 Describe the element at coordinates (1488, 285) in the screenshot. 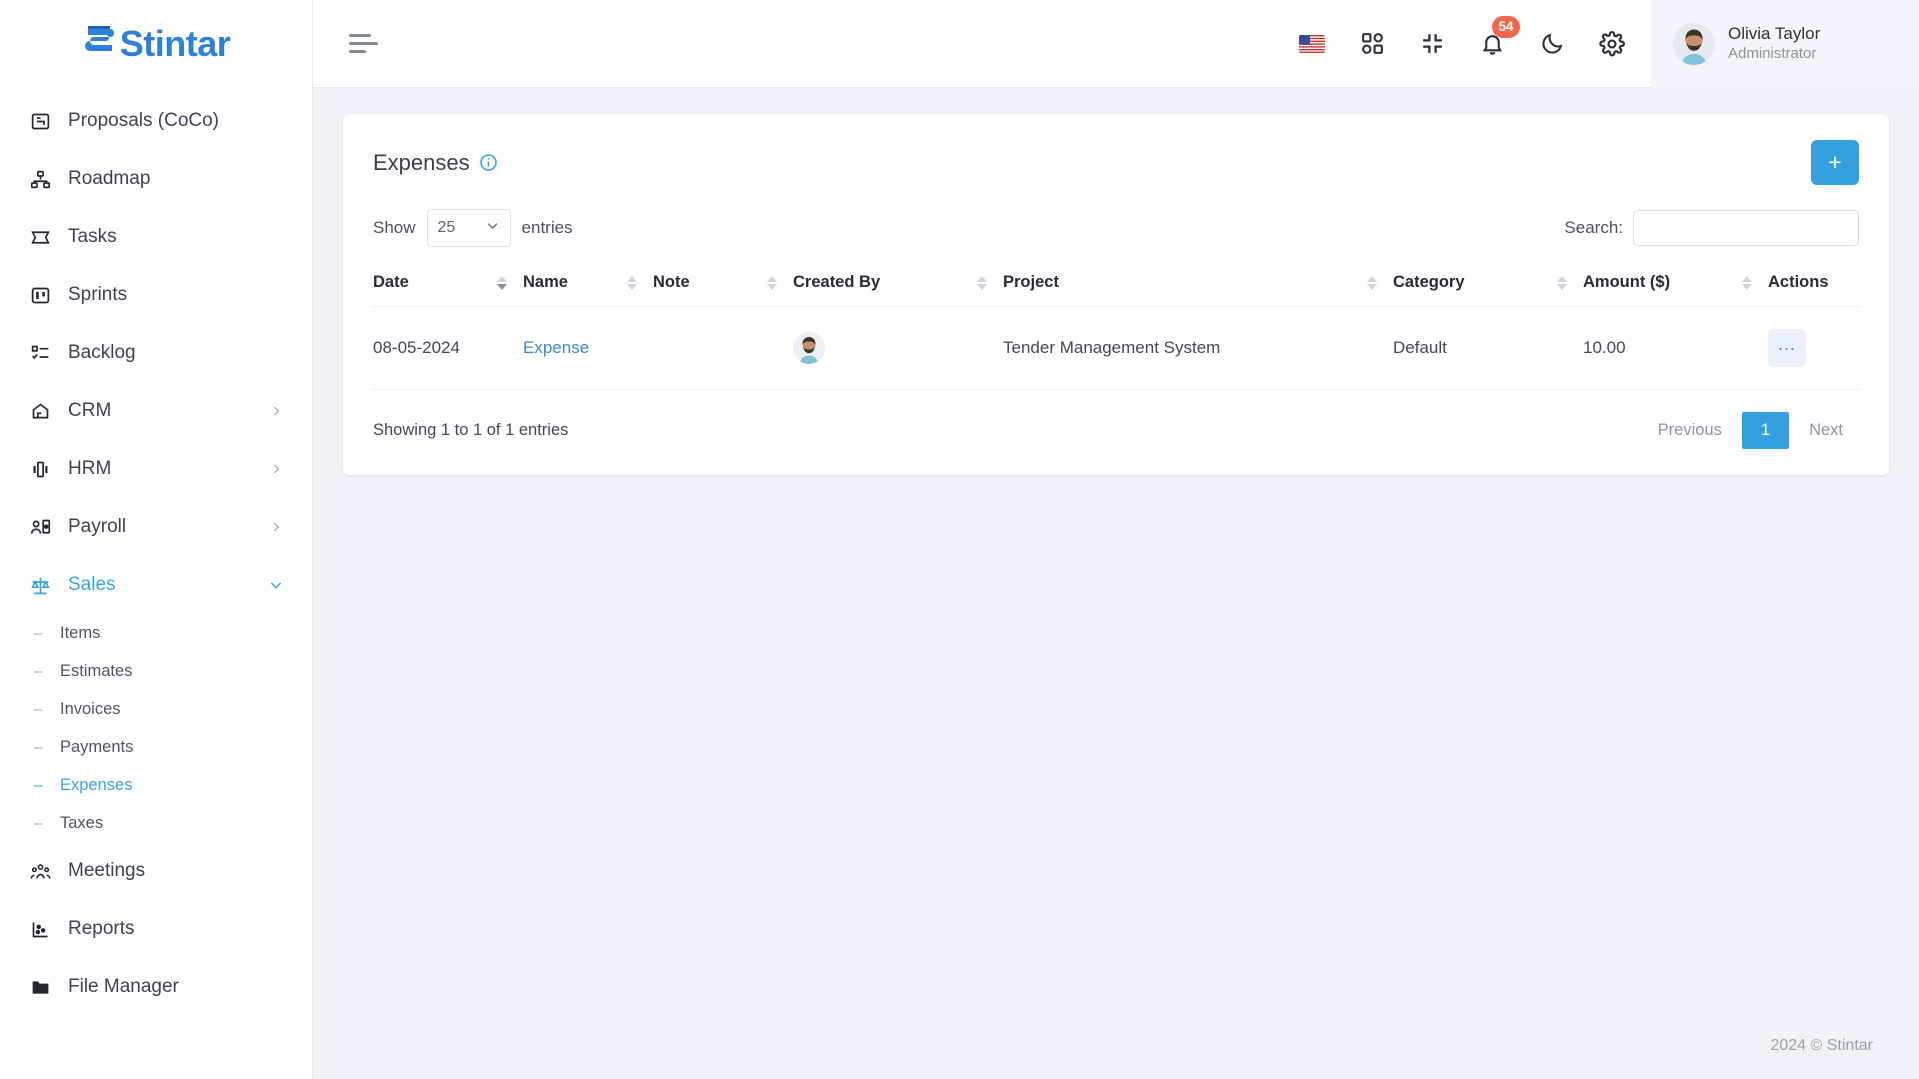

I see `col-category: Category` at that location.